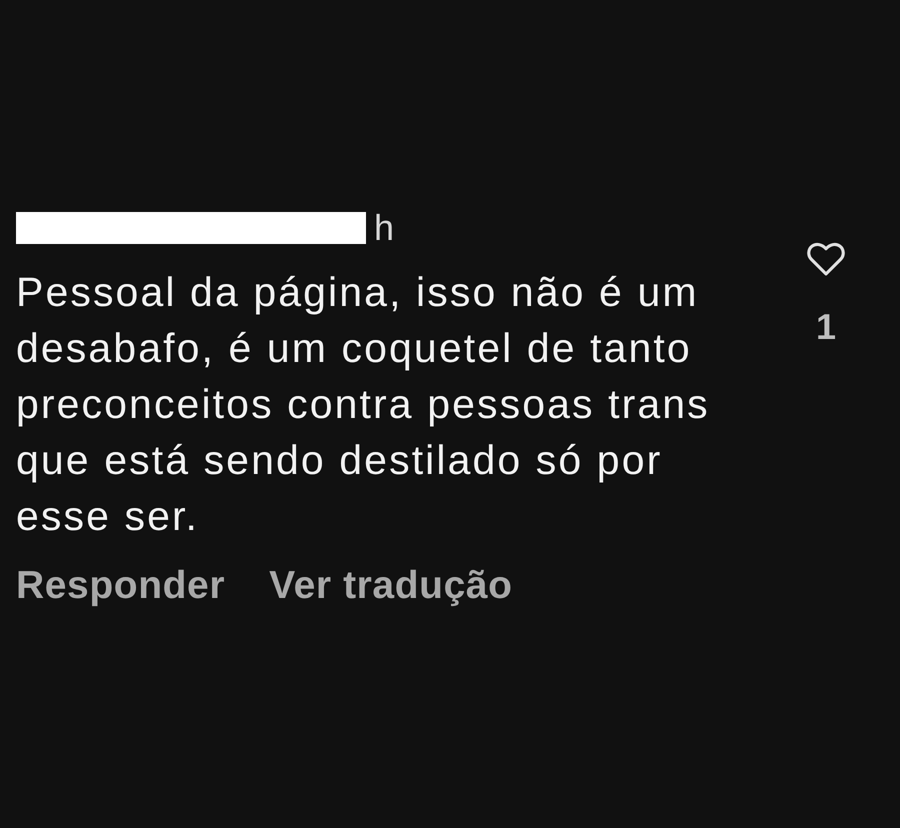 This screenshot has width=900, height=828. What do you see at coordinates (121, 586) in the screenshot?
I see `reply-link: Responder` at bounding box center [121, 586].